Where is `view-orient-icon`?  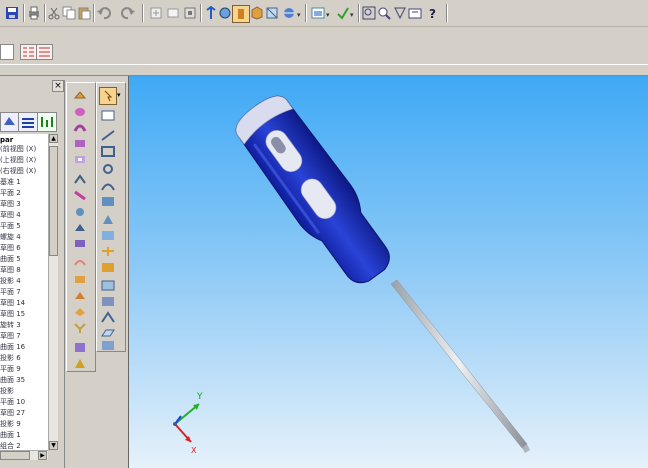
view-orient-icon is located at coordinates (318, 13).